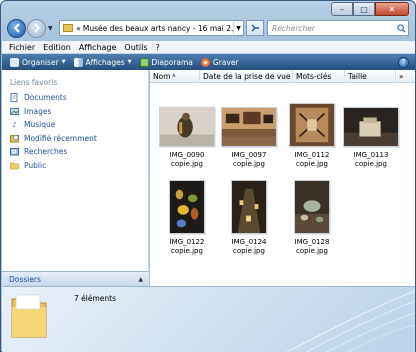 The image size is (416, 352). What do you see at coordinates (52, 28) in the screenshot?
I see `recent-pages-dropdown: ▼` at bounding box center [52, 28].